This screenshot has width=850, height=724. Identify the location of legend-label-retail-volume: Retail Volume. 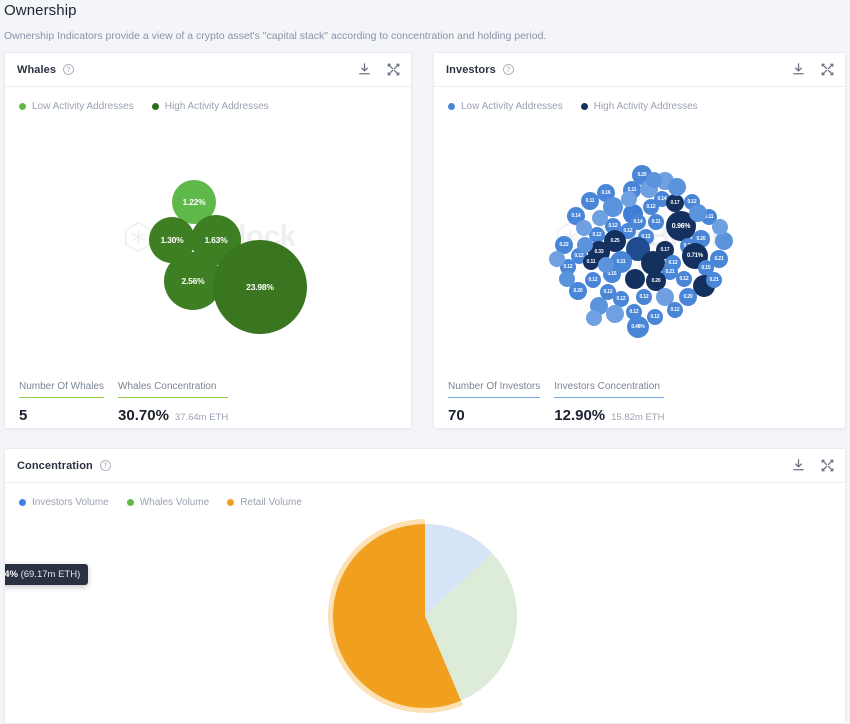
(271, 502).